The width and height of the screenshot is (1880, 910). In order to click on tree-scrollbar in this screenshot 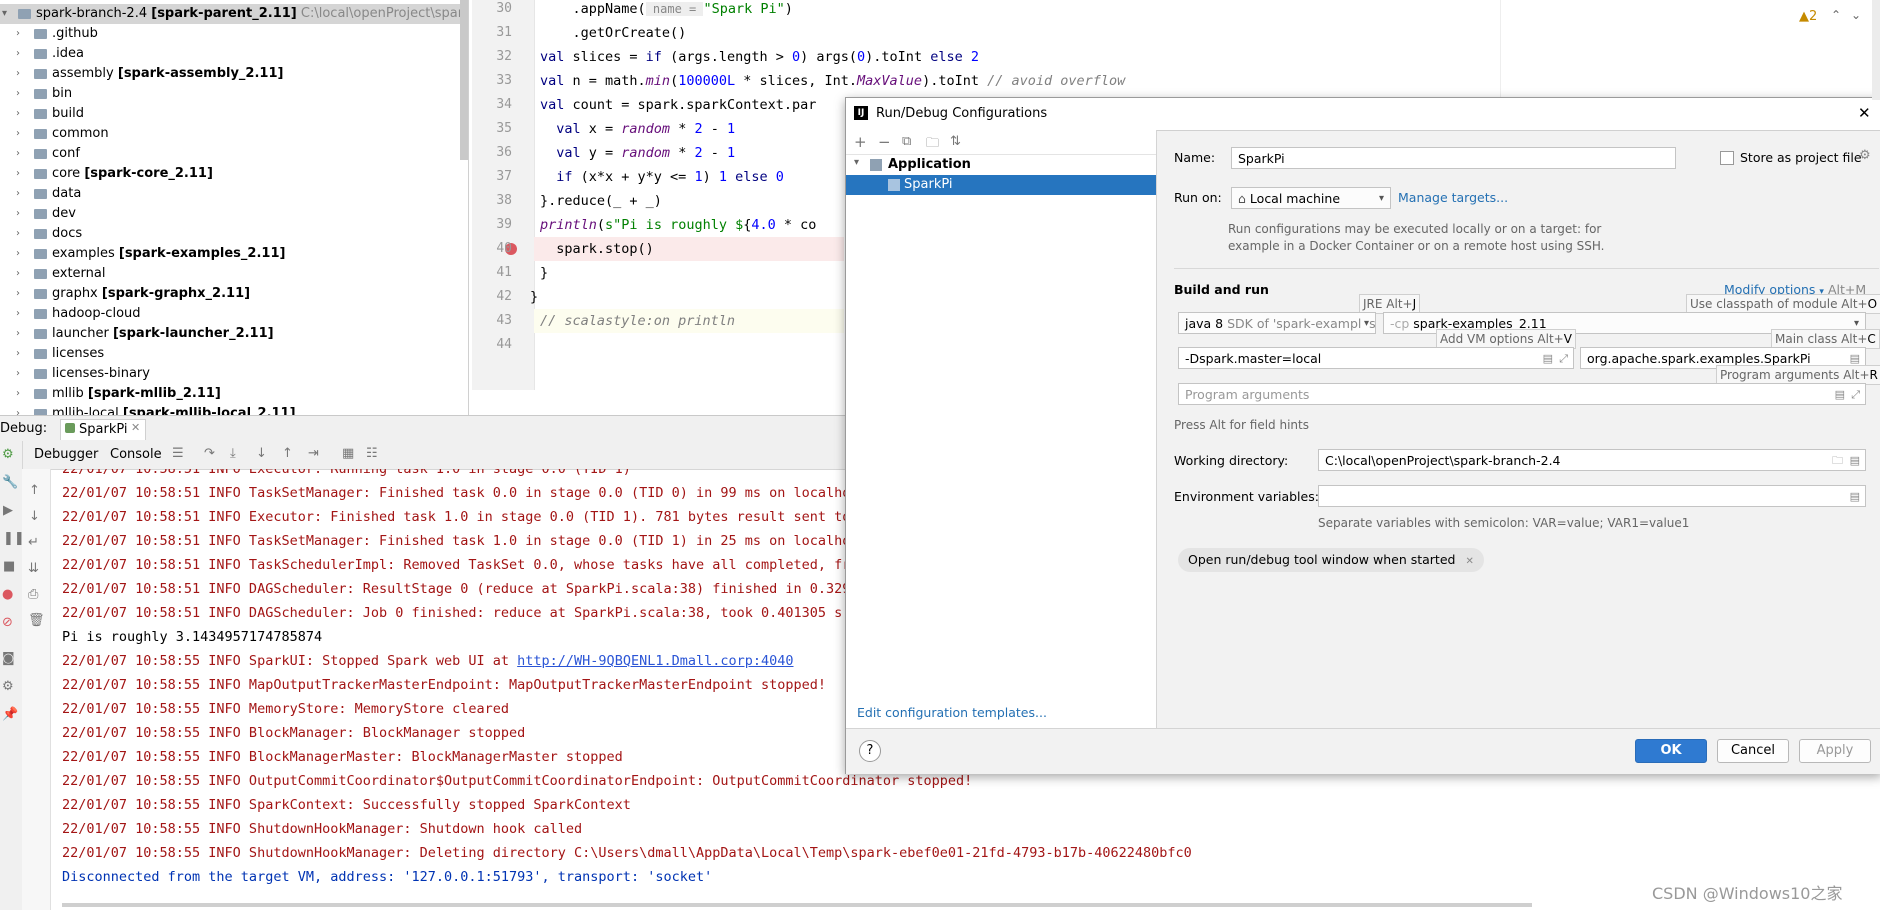, I will do `click(464, 80)`.